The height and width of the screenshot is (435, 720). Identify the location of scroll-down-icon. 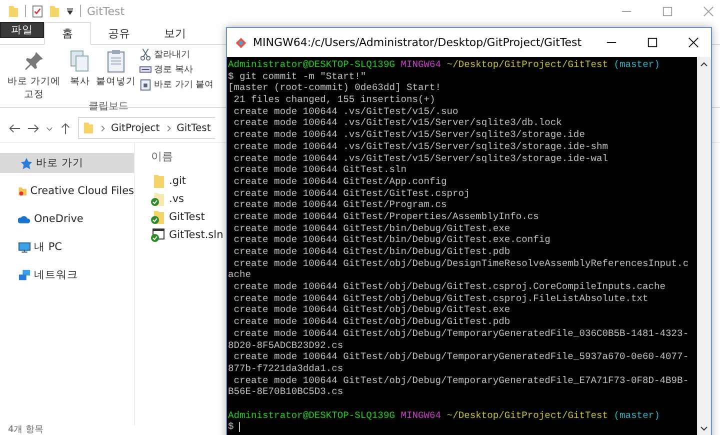
(704, 428).